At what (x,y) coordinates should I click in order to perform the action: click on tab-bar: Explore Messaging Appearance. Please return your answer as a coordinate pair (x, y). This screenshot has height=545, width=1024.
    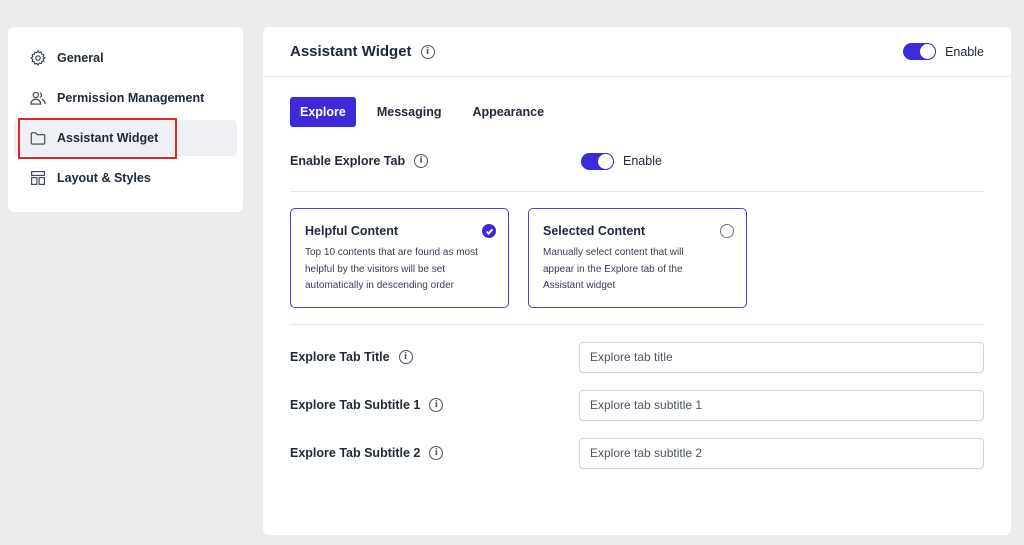
    Looking at the image, I should click on (427, 112).